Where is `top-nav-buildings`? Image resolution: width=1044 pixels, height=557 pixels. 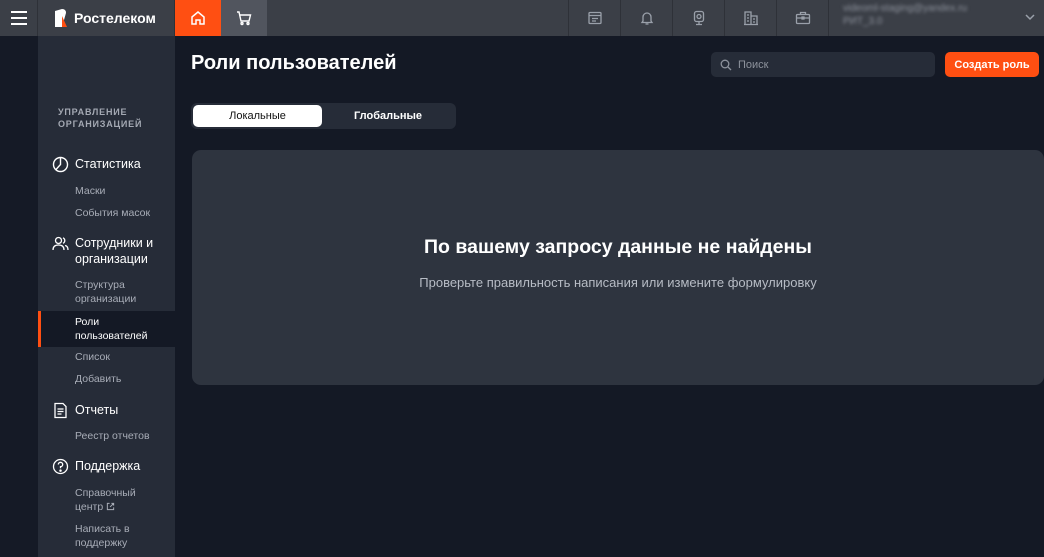
top-nav-buildings is located at coordinates (750, 18).